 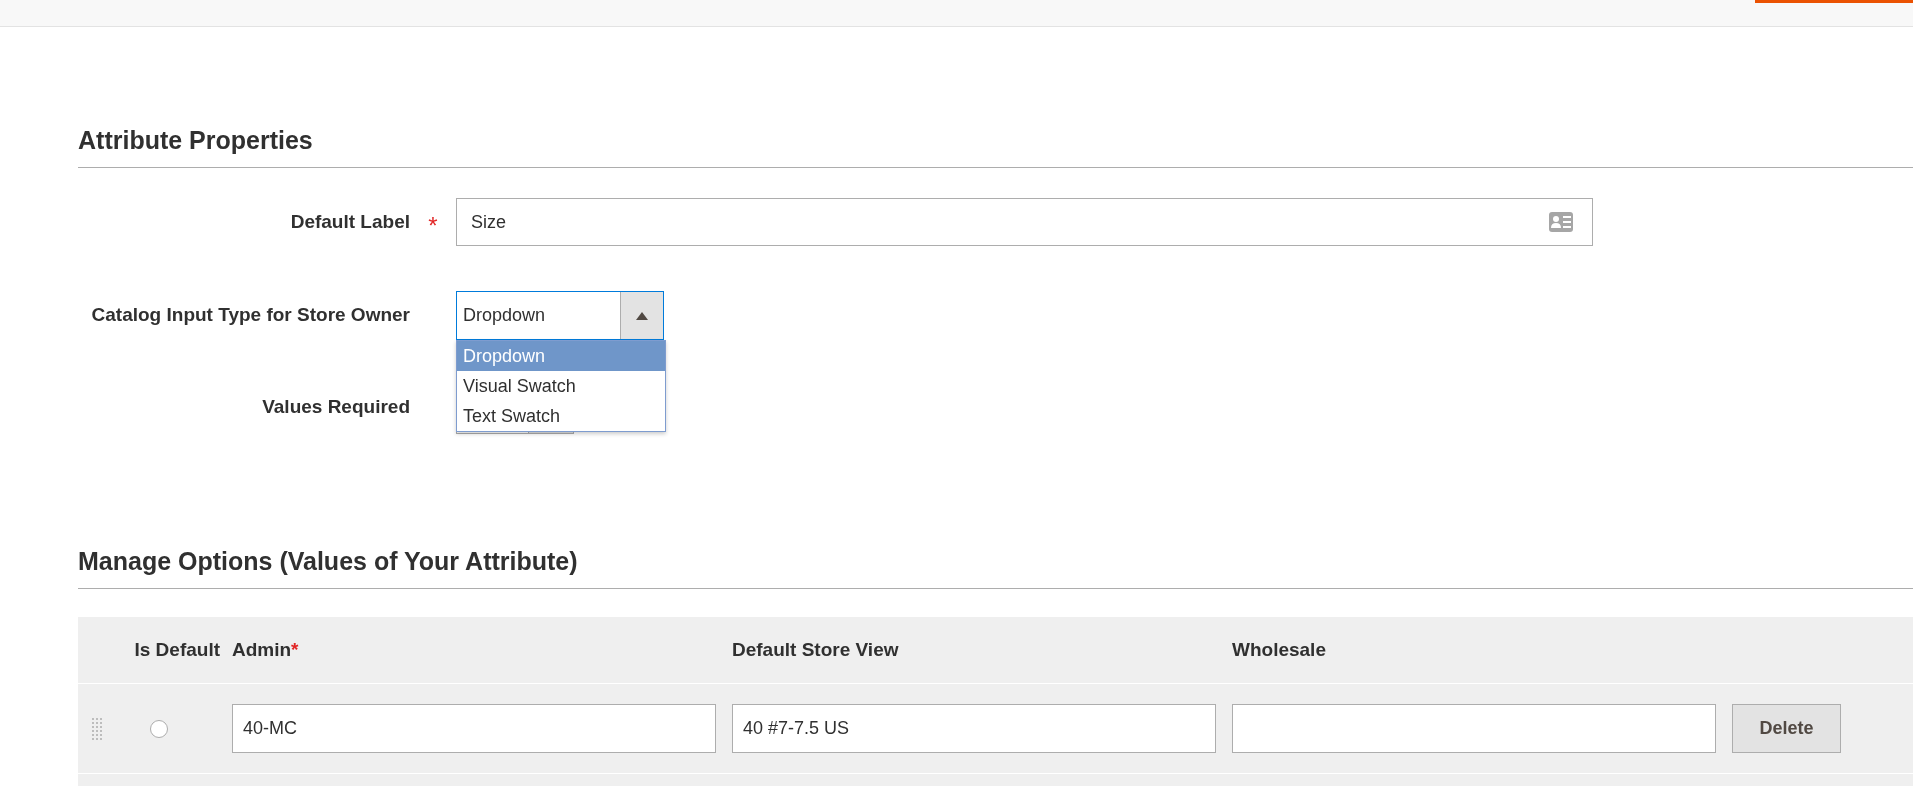 What do you see at coordinates (250, 315) in the screenshot?
I see `field-label: Catalog Input Type for Store Owner` at bounding box center [250, 315].